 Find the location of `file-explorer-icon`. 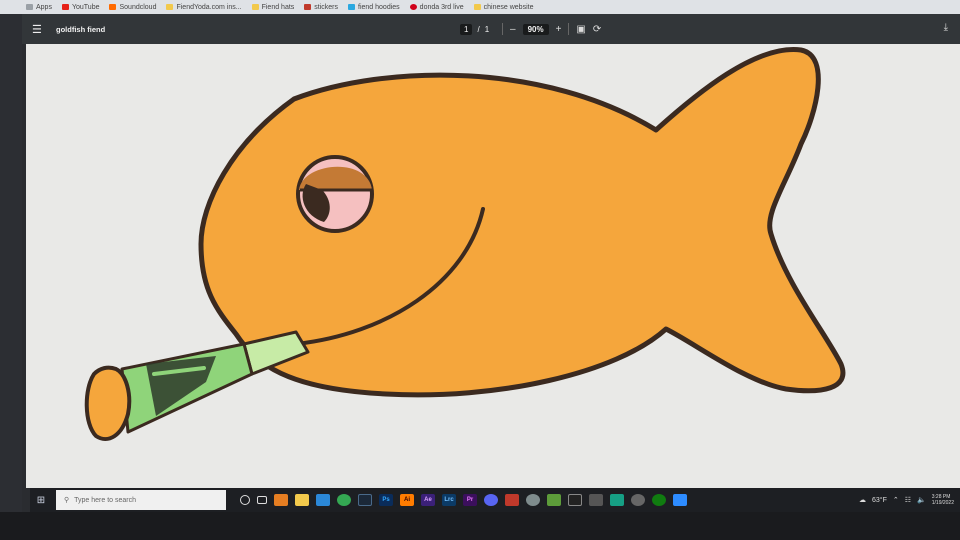

file-explorer-icon is located at coordinates (302, 500).